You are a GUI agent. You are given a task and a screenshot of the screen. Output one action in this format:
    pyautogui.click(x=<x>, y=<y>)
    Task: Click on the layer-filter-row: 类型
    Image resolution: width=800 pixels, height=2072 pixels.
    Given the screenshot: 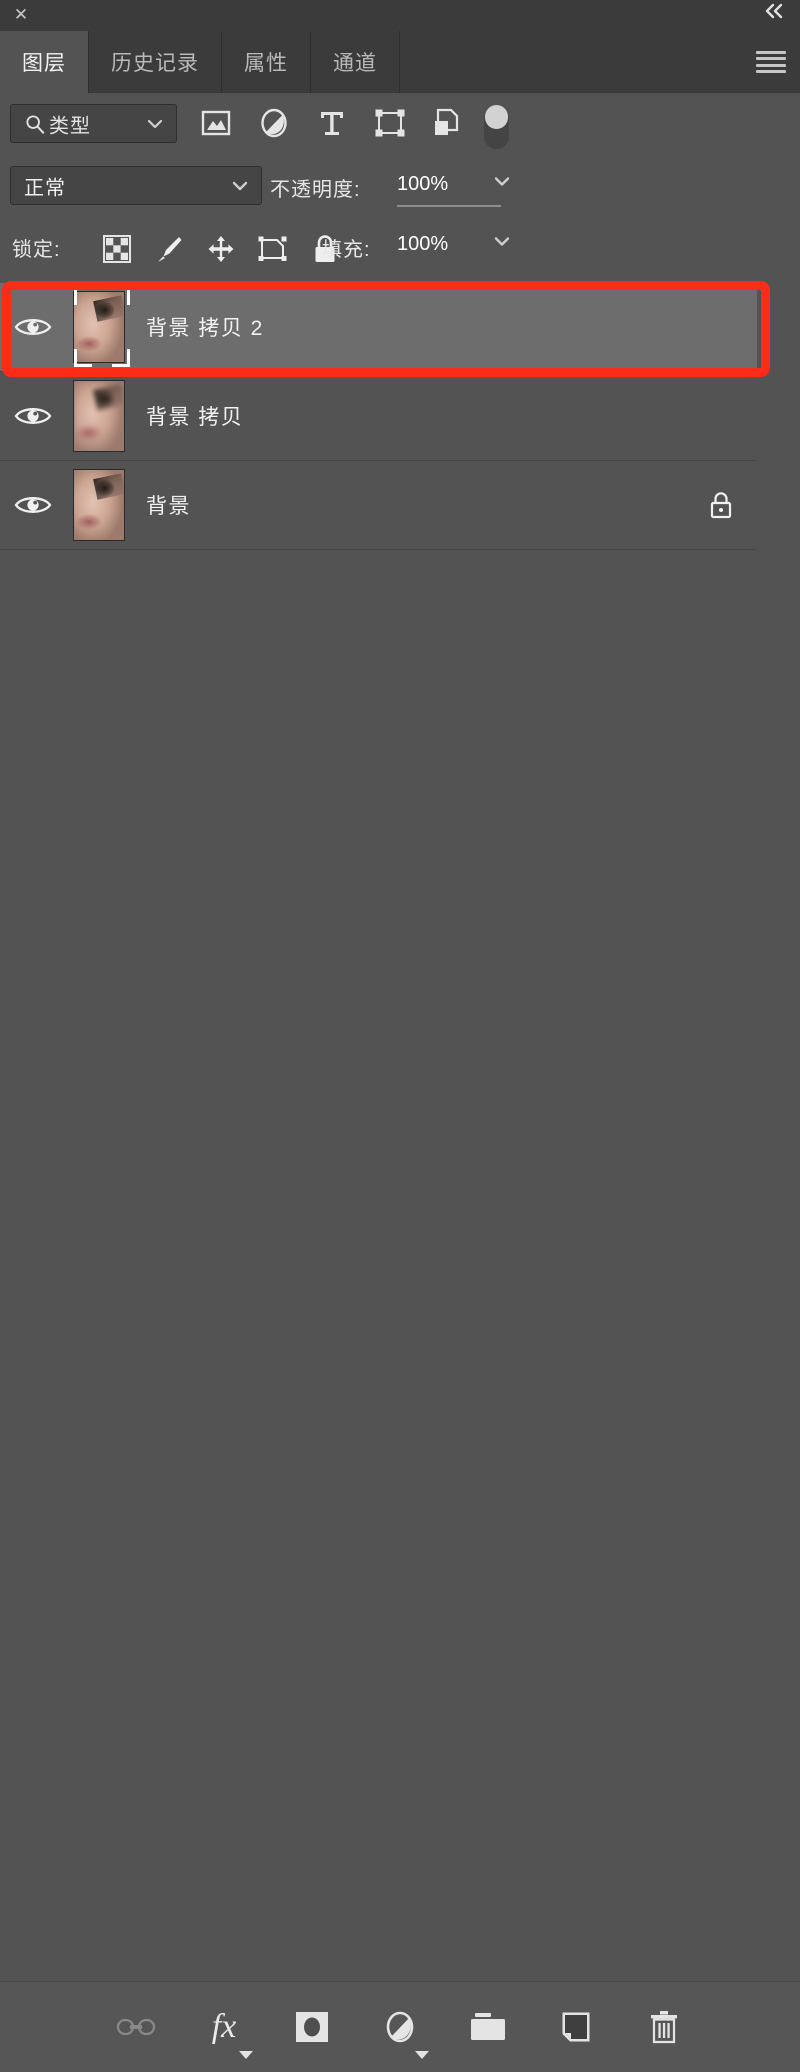 What is the action you would take?
    pyautogui.click(x=378, y=123)
    